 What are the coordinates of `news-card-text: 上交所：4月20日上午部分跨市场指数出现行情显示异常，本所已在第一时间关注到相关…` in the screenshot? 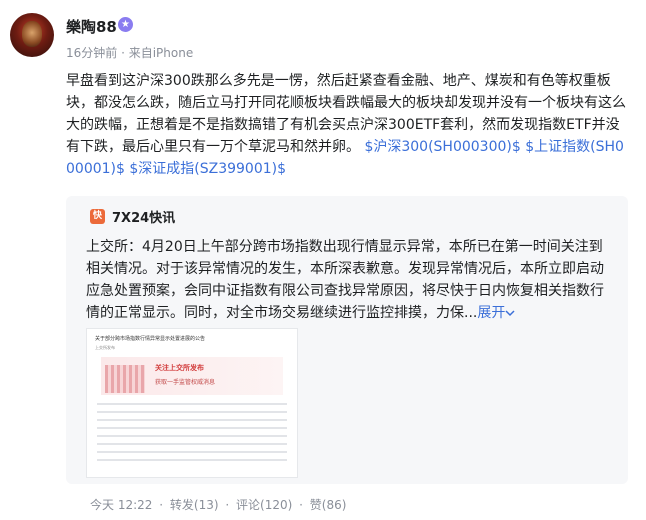 It's located at (345, 280).